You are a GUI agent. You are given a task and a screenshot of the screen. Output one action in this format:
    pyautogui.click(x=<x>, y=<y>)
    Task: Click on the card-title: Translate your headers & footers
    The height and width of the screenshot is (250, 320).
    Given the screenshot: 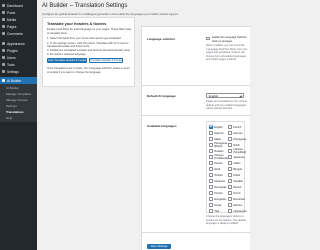 What is the action you would take?
    pyautogui.click(x=77, y=24)
    